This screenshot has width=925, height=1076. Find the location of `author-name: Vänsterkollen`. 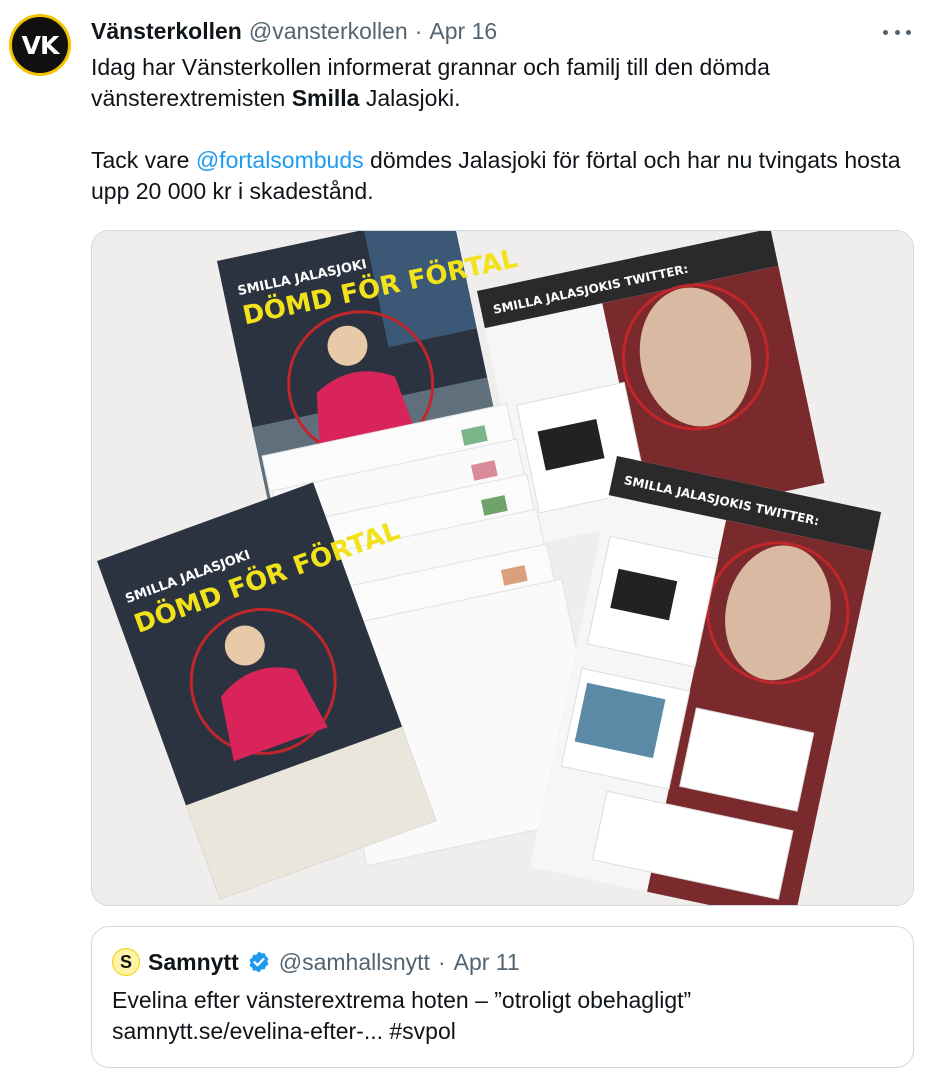

author-name: Vänsterkollen is located at coordinates (166, 31).